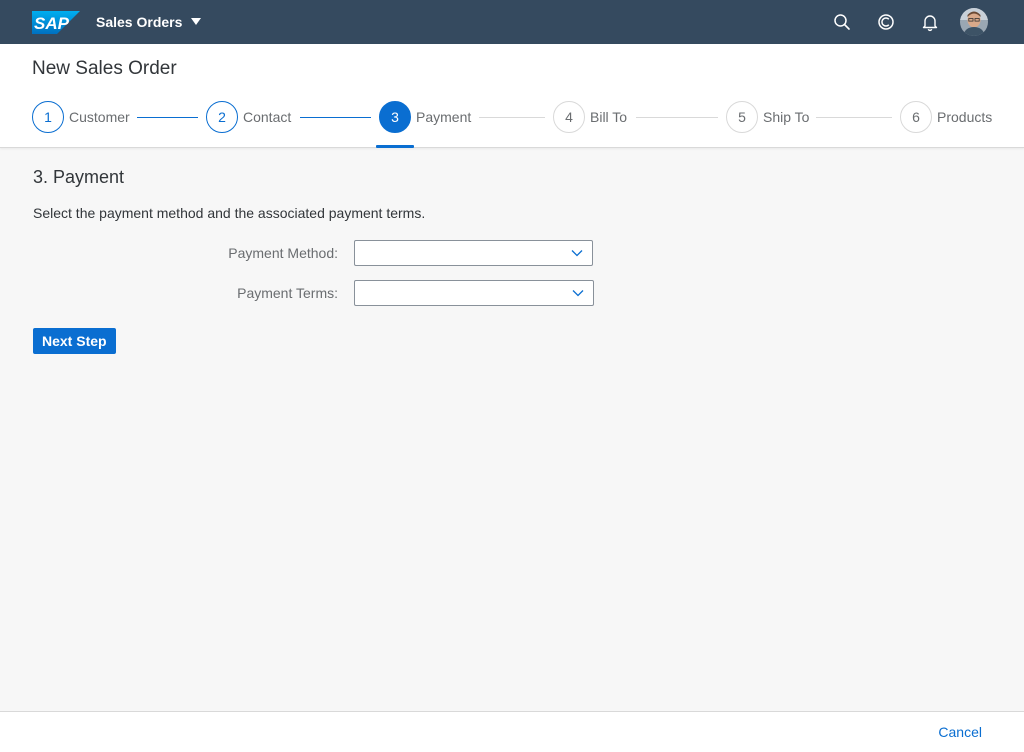 The height and width of the screenshot is (752, 1024). Describe the element at coordinates (267, 117) in the screenshot. I see `step-label: Contact` at that location.